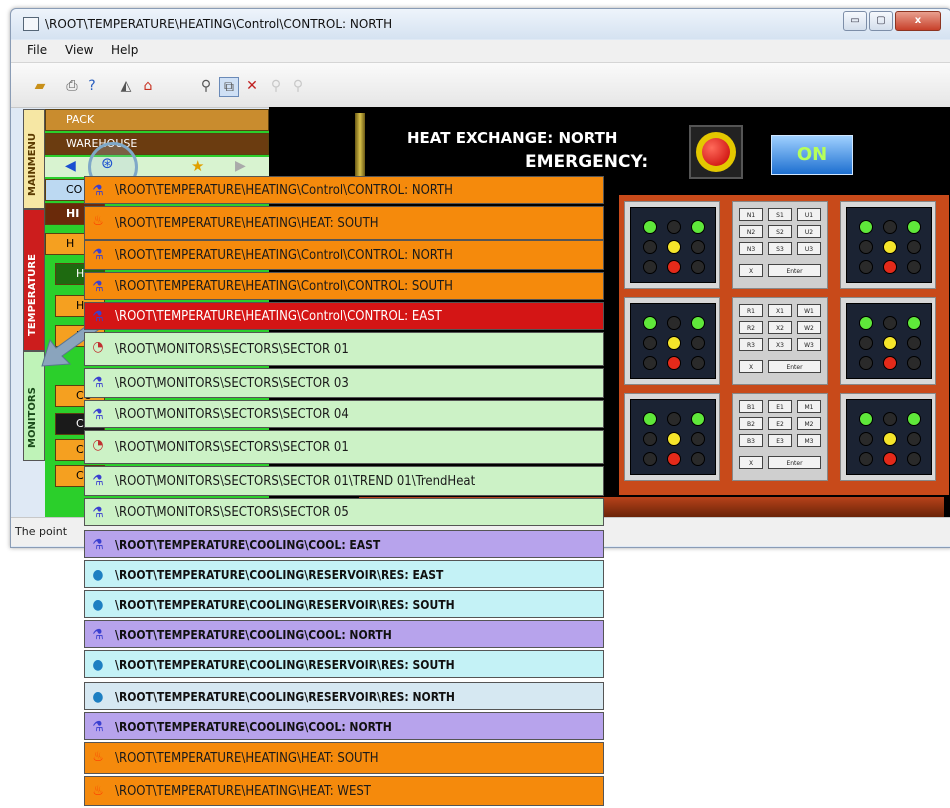  Describe the element at coordinates (157, 144) in the screenshot. I see `tree-item-warehouse: WAREHOUSE` at that location.